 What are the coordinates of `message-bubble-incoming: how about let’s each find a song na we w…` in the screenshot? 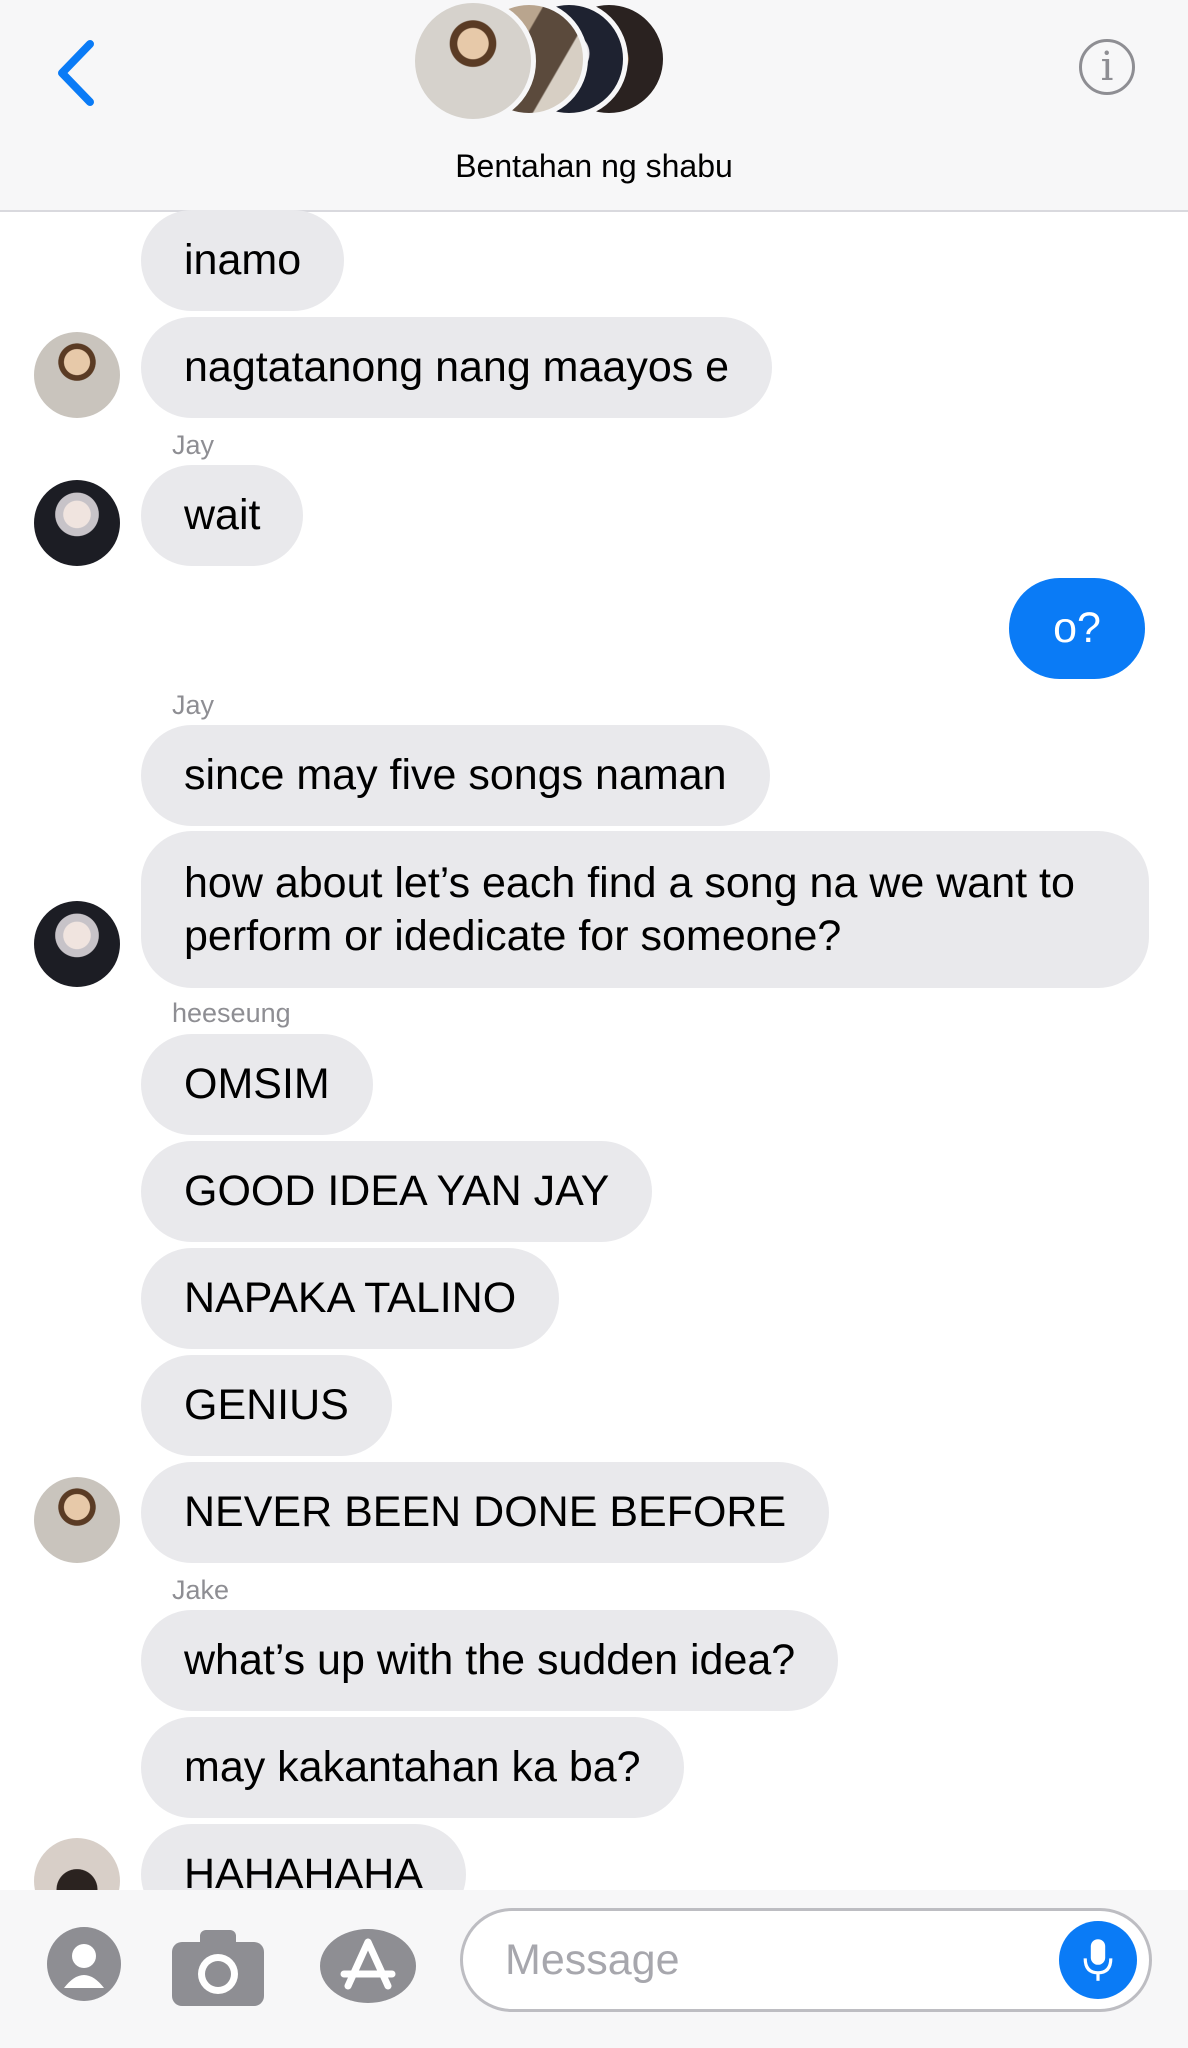 It's located at (645, 909).